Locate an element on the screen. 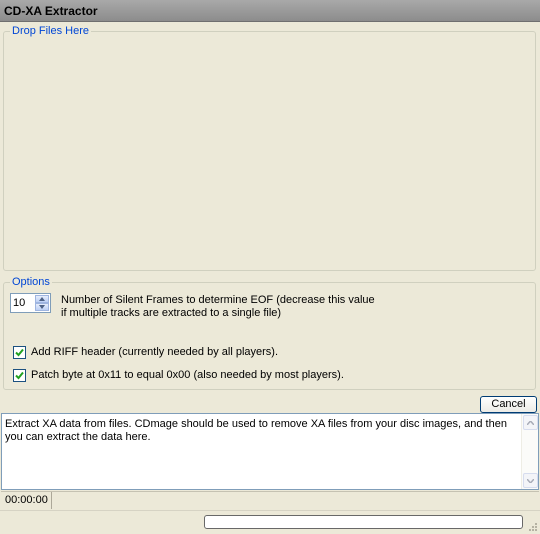  title-bar: CD-XA Extractor is located at coordinates (270, 11).